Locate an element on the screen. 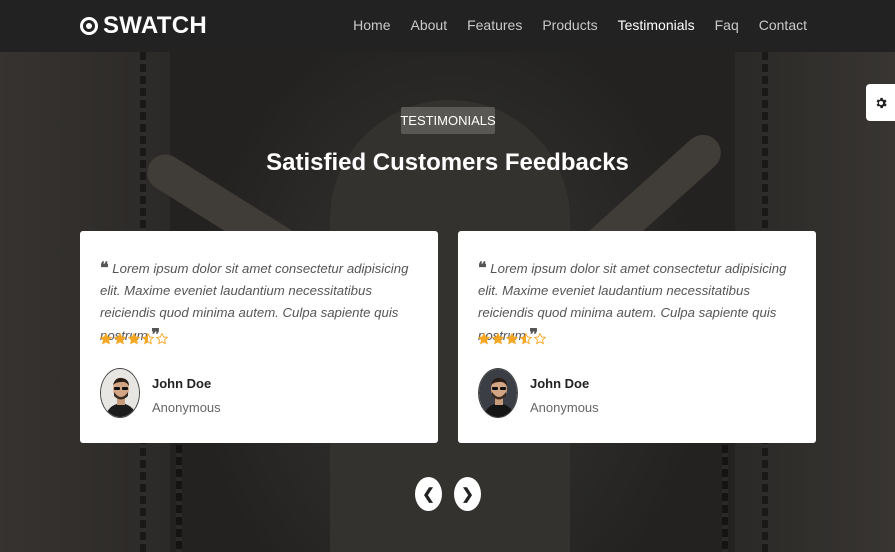 This screenshot has height=552, width=895. gear-icon is located at coordinates (881, 102).